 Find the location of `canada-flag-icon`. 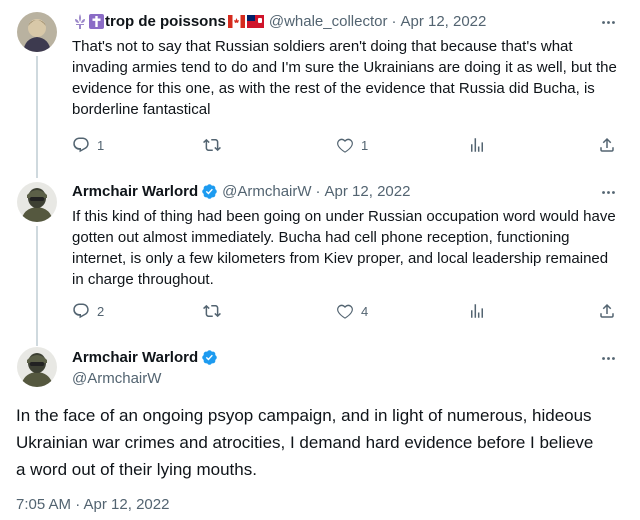

canada-flag-icon is located at coordinates (236, 21).